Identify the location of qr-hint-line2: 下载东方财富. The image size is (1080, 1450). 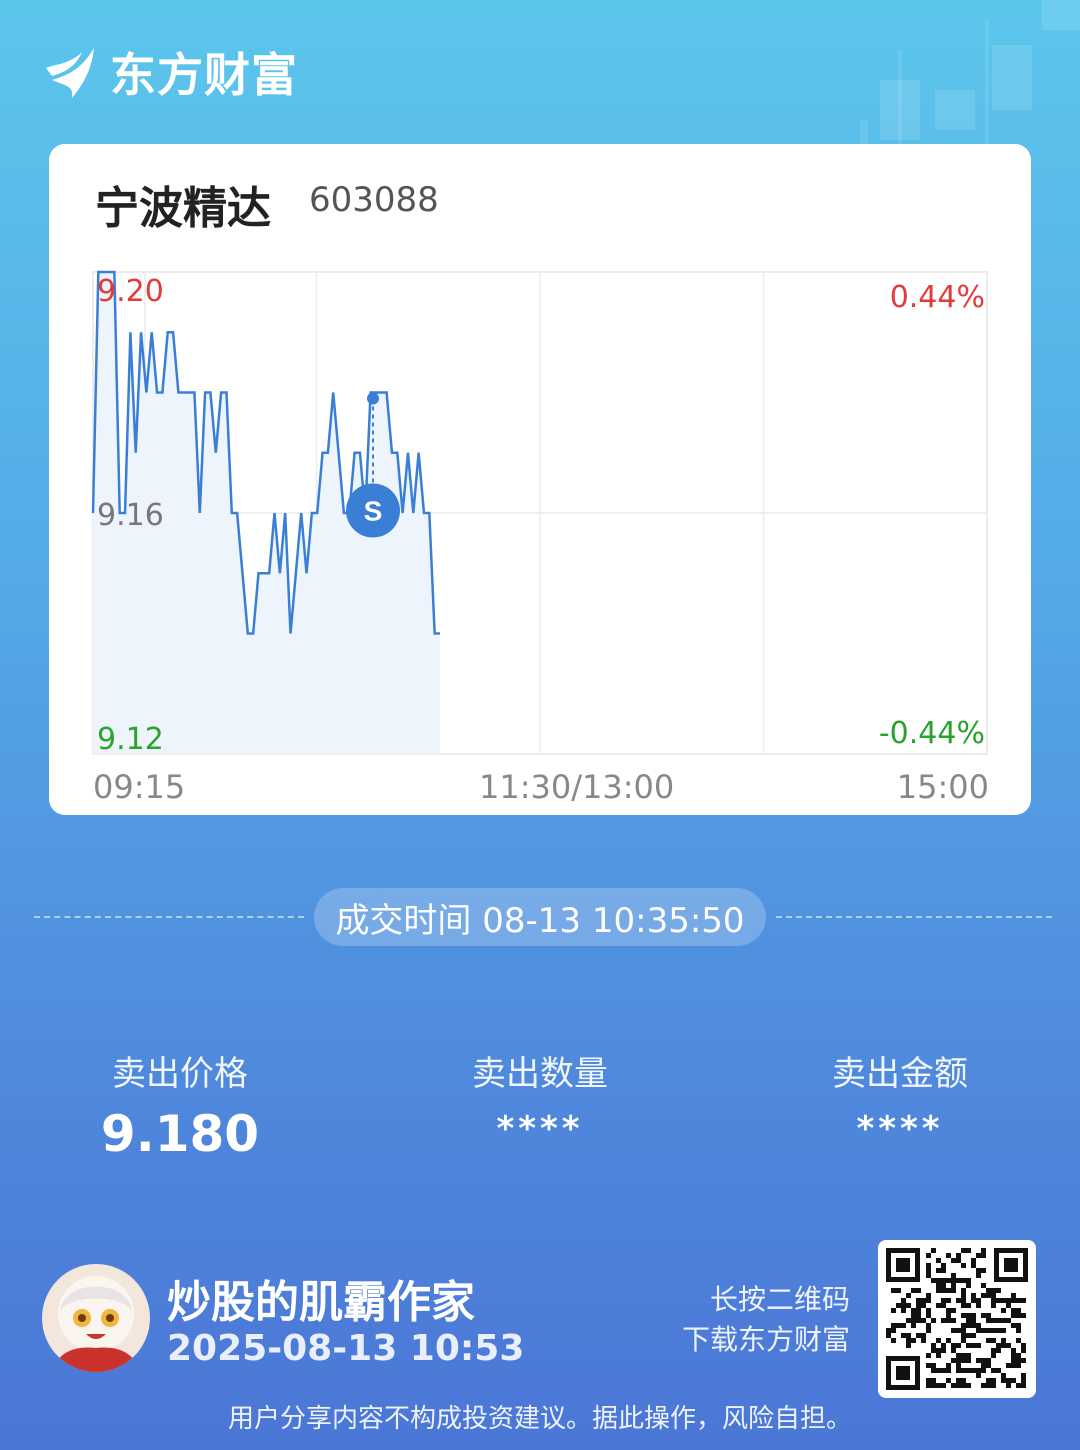
(765, 1339).